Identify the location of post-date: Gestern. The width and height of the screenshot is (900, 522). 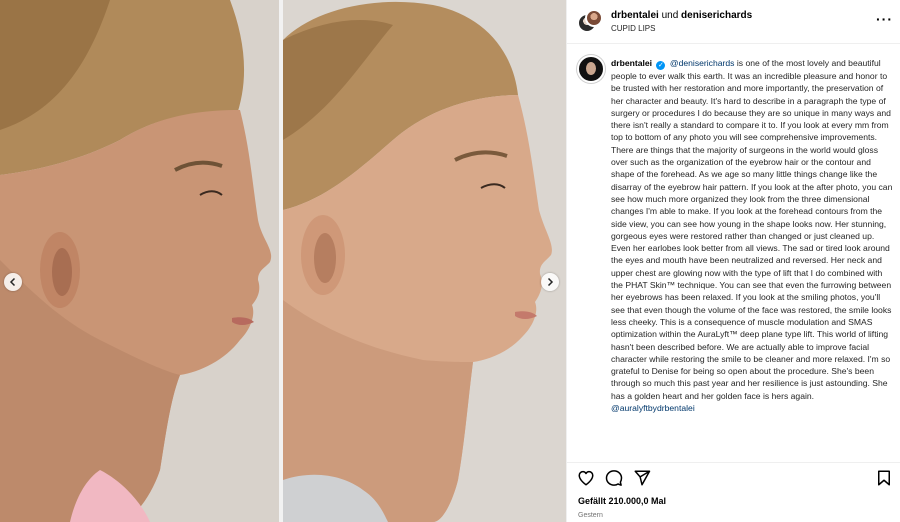
(590, 515).